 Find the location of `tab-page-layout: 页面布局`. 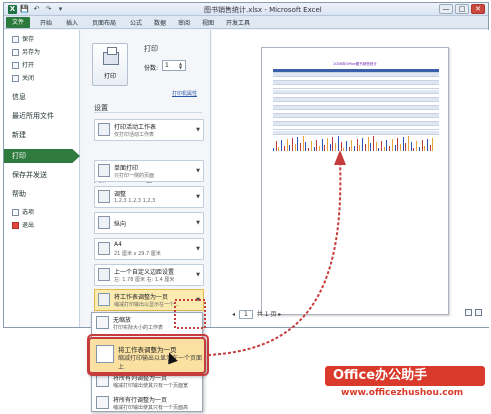

tab-page-layout: 页面布局 is located at coordinates (104, 22).